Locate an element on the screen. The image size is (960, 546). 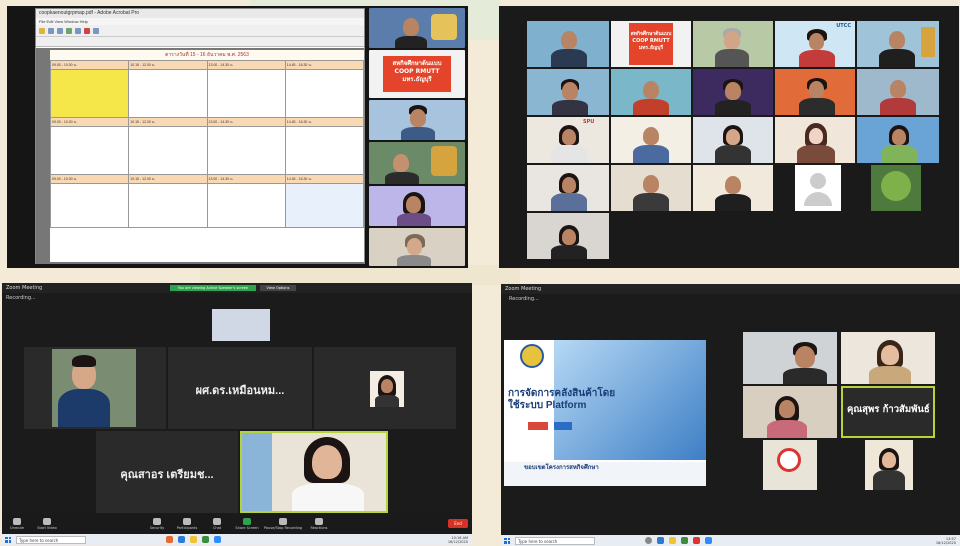
participant-name-tile: คุณสุพร ก้าวสัมพันธ์ is located at coordinates (888, 412).